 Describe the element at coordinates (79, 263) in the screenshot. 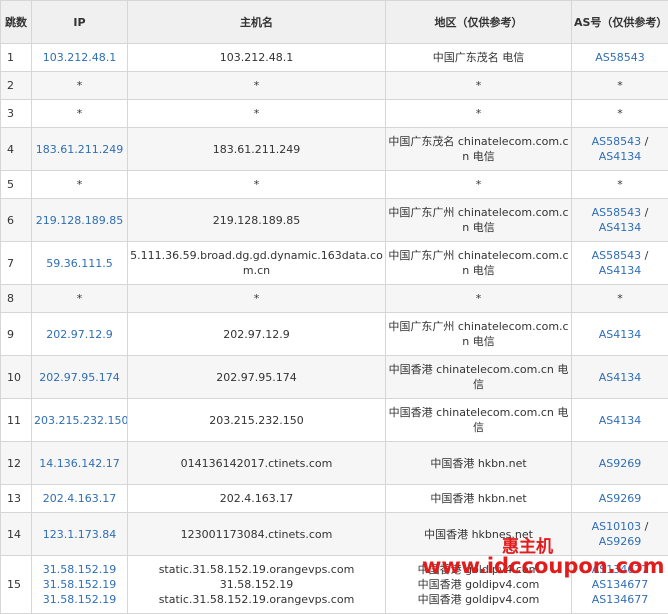

I see `ip-link: 59.36.111.5` at that location.